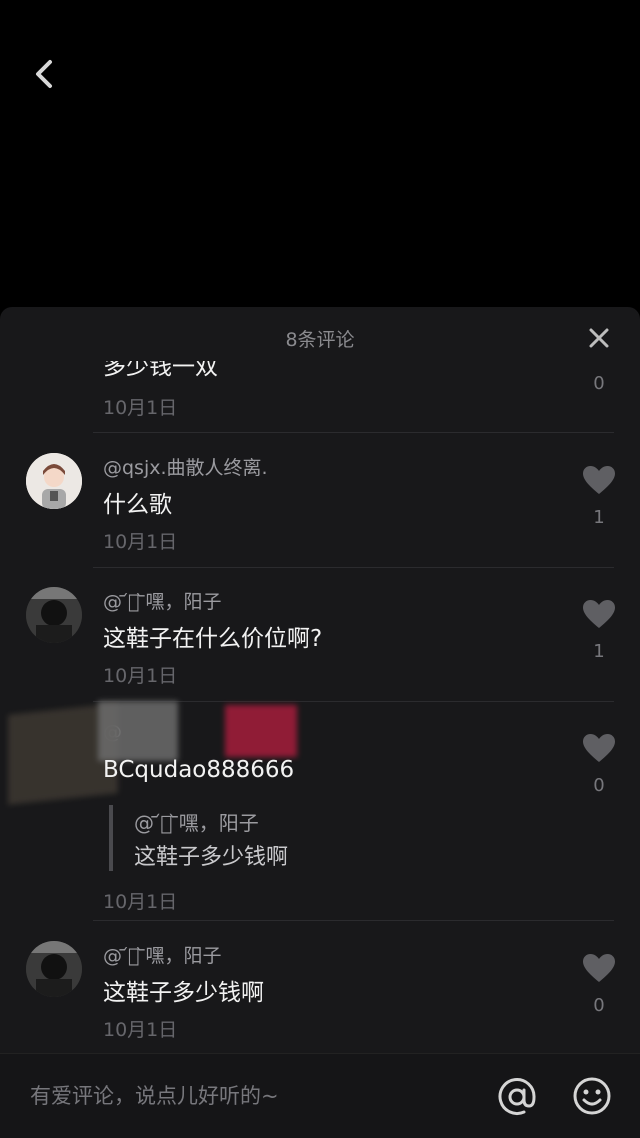 The height and width of the screenshot is (1138, 640). I want to click on emoji-icon, so click(592, 1096).